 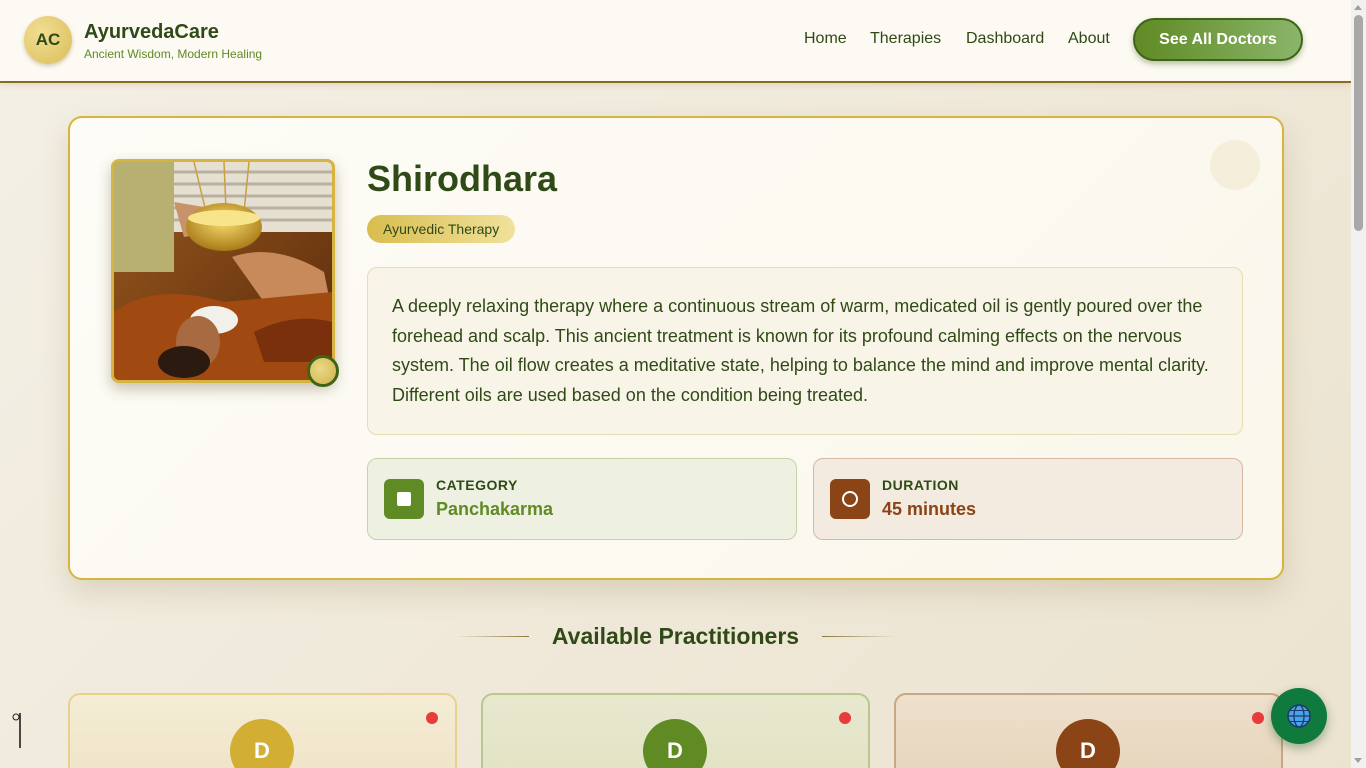 I want to click on duration-label: DURATION, so click(x=920, y=485).